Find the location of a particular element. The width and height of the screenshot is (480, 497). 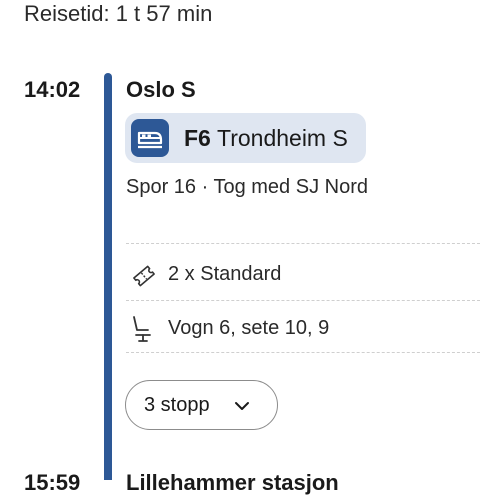

line-chip: F6 Trondheim S is located at coordinates (245, 138).